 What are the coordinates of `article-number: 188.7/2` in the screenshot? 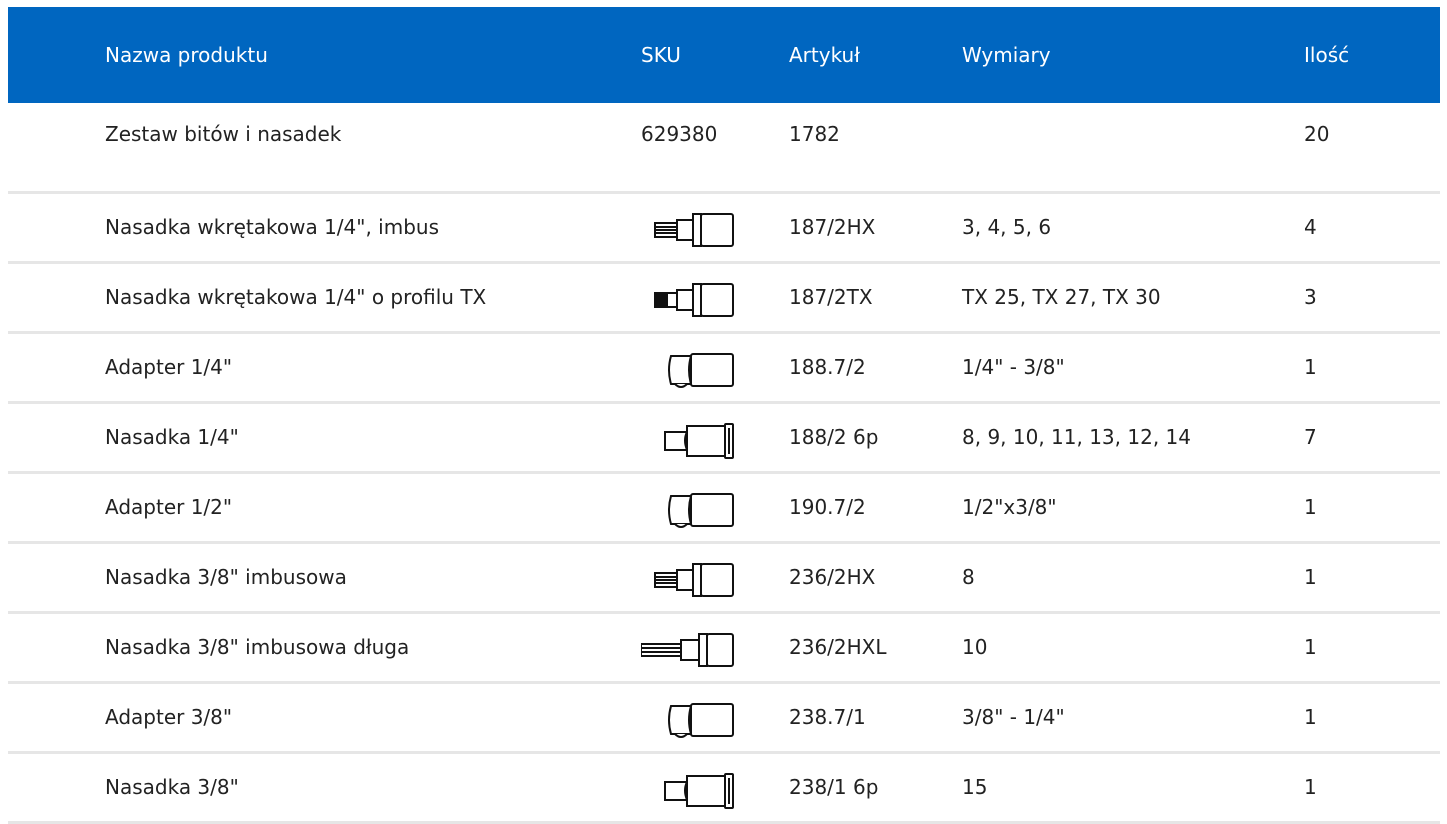 It's located at (827, 367).